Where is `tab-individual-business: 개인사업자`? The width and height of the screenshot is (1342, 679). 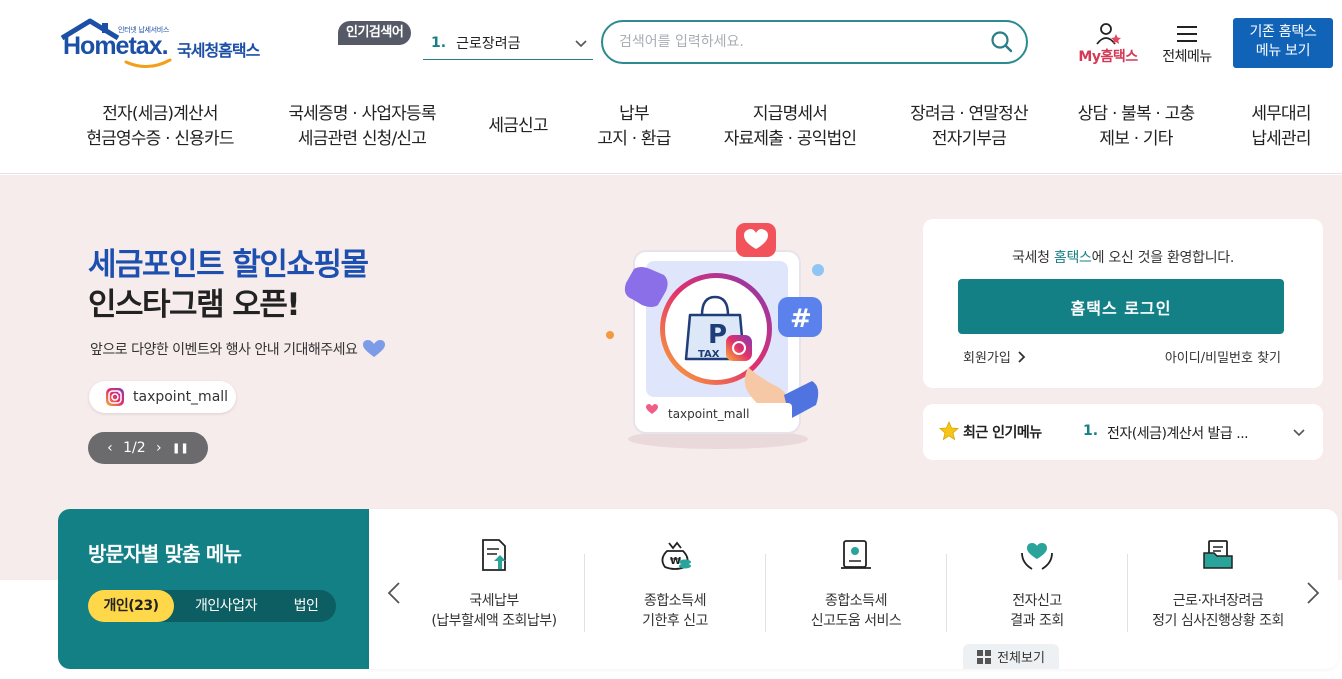 tab-individual-business: 개인사업자 is located at coordinates (226, 606).